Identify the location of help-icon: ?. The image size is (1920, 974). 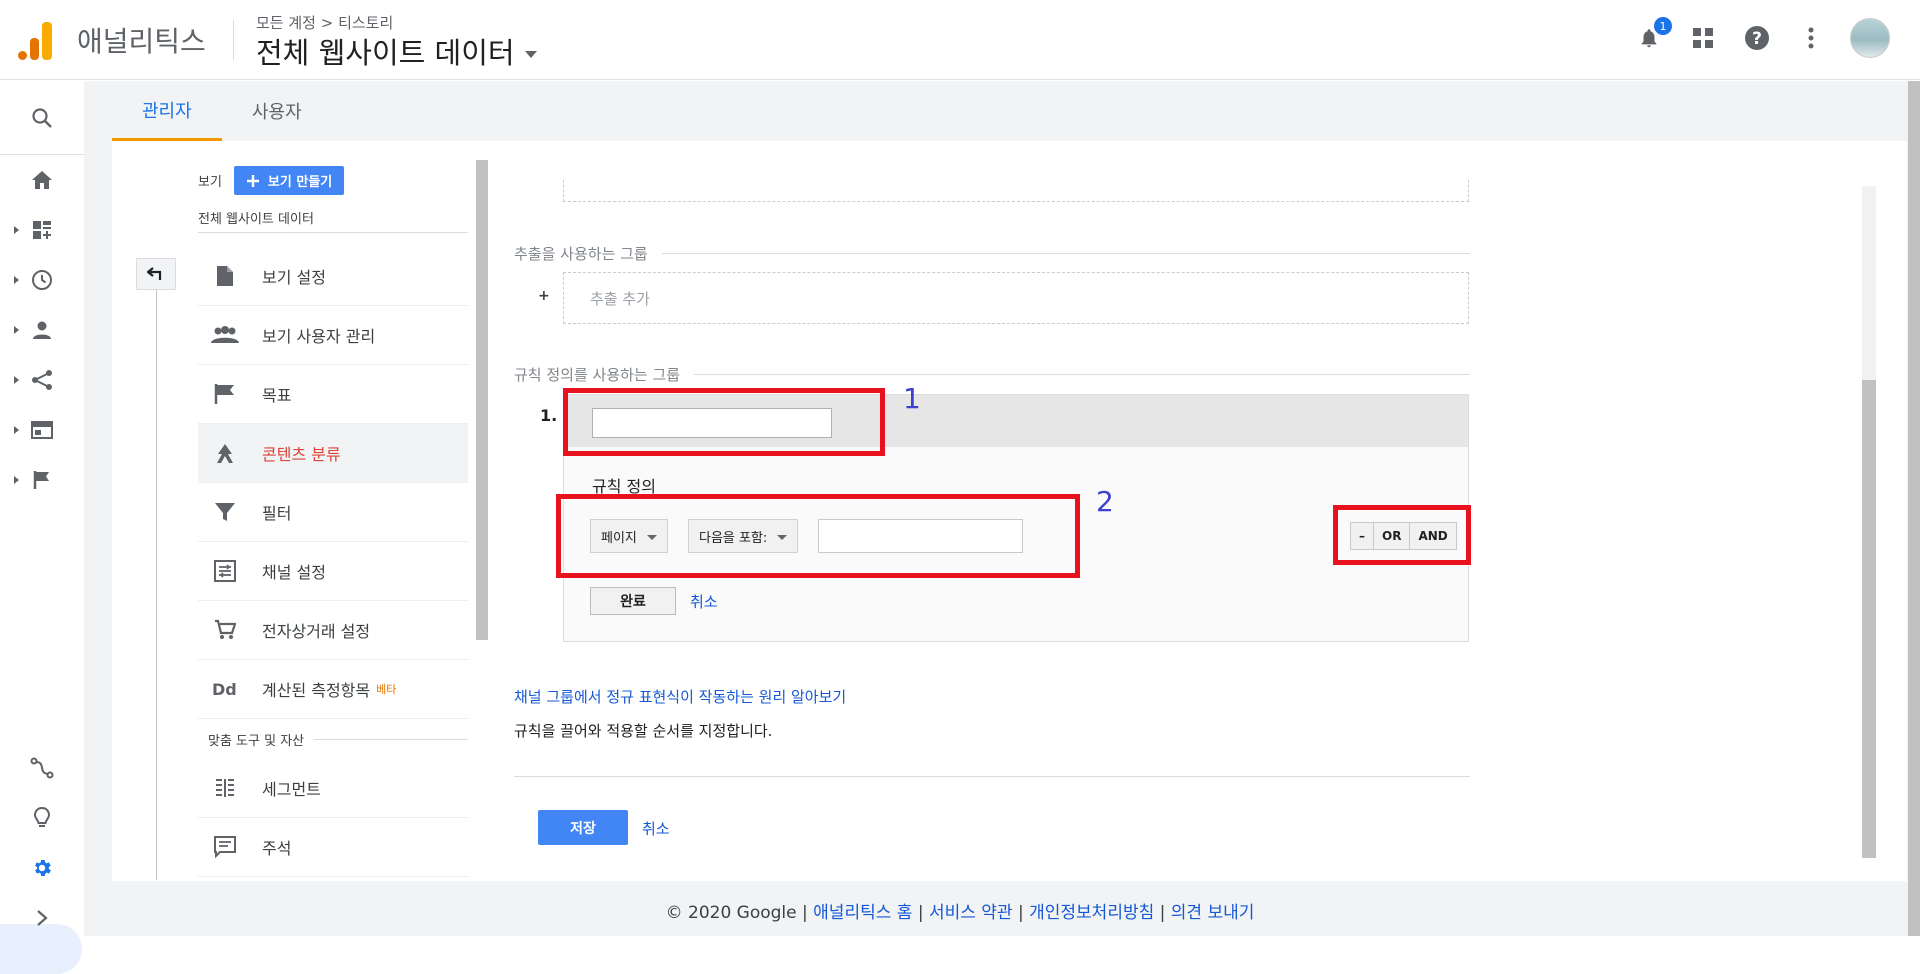
(1757, 38).